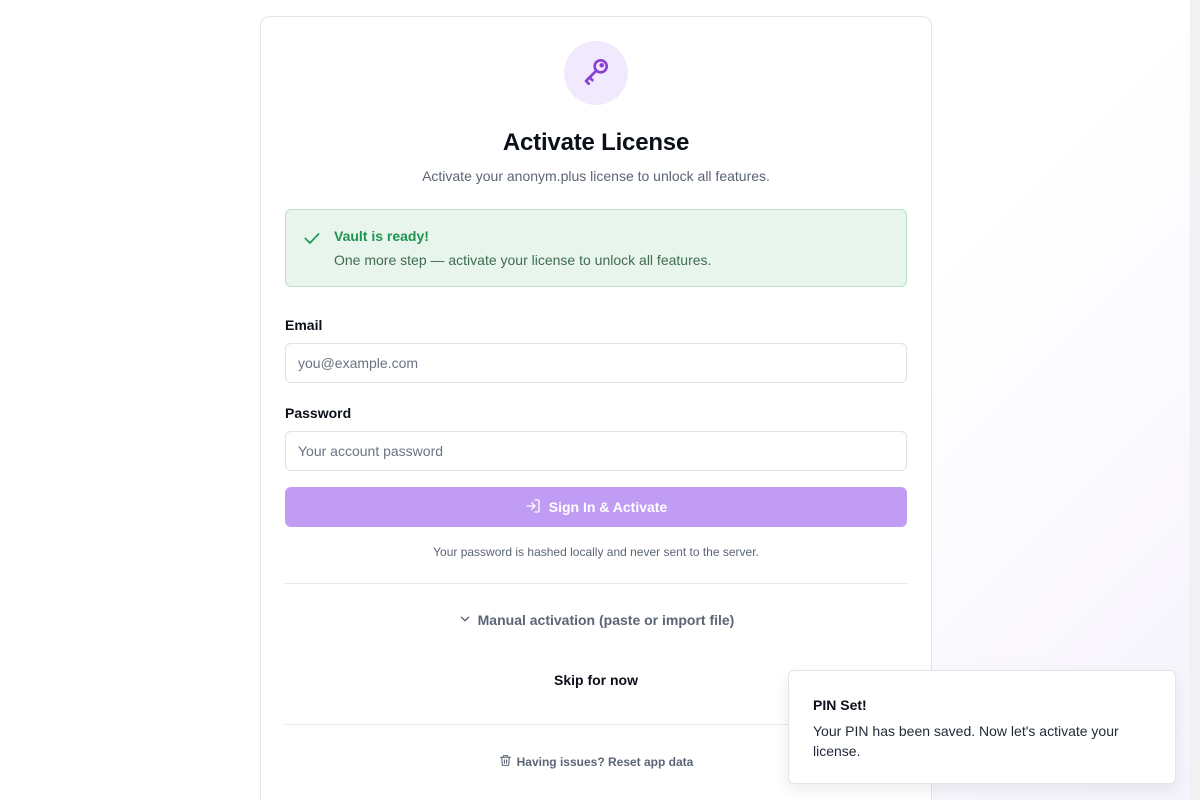 This screenshot has width=1200, height=800. Describe the element at coordinates (312, 238) in the screenshot. I see `check-icon` at that location.